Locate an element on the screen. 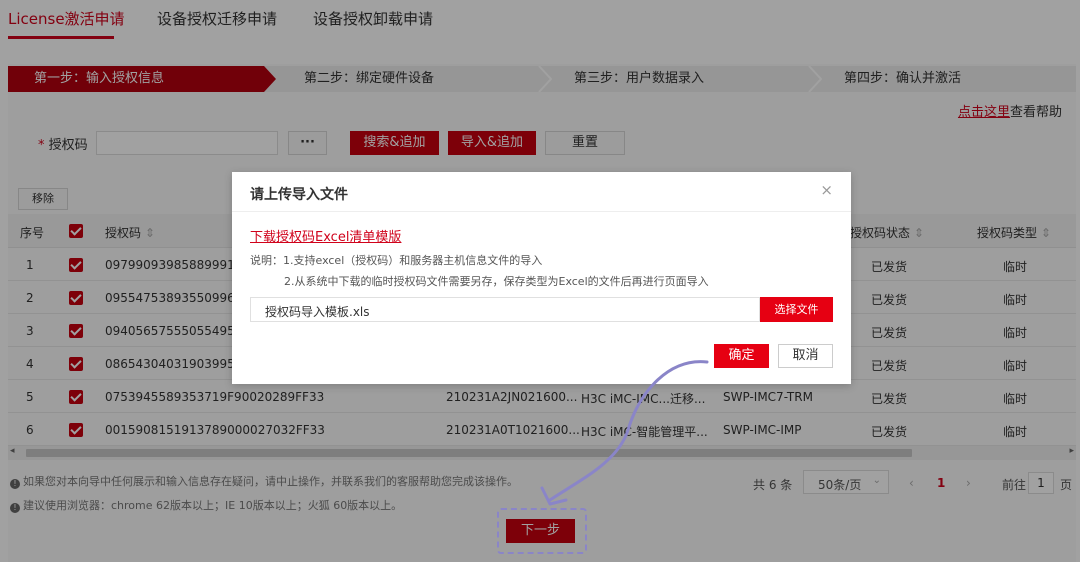  selected-file-name: 授权码导入模板.xls is located at coordinates (317, 312).